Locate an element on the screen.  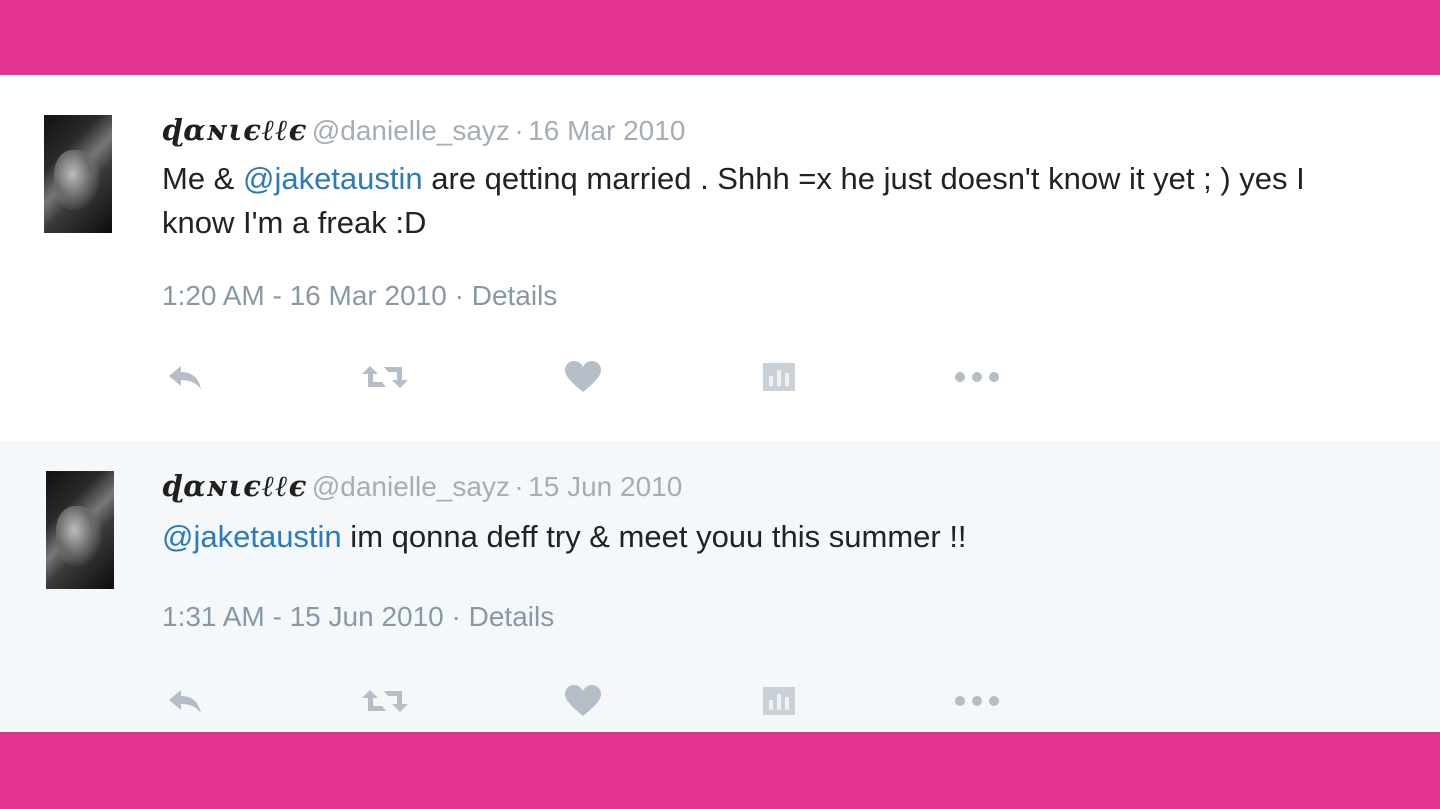
tweet-header: ɖαɴιєℓℓє @danielle_sayz · 16 Mar 2010 is located at coordinates (423, 130).